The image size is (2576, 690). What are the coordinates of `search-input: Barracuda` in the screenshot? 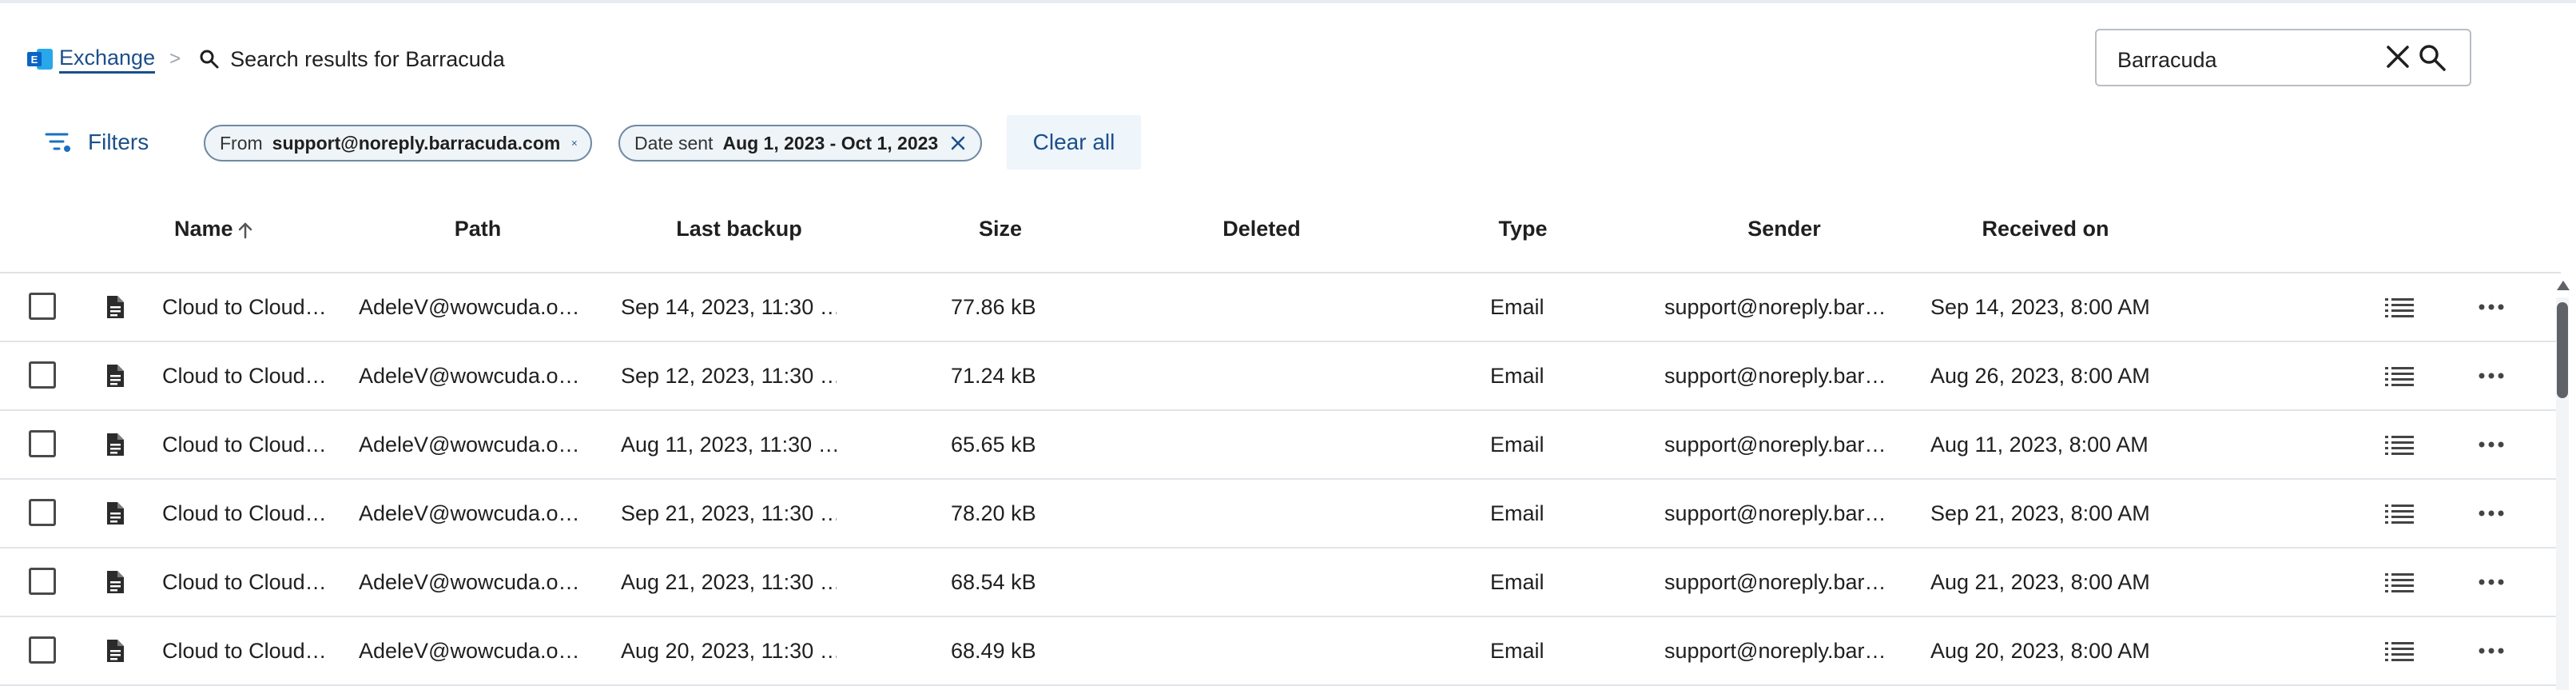 It's located at (2283, 57).